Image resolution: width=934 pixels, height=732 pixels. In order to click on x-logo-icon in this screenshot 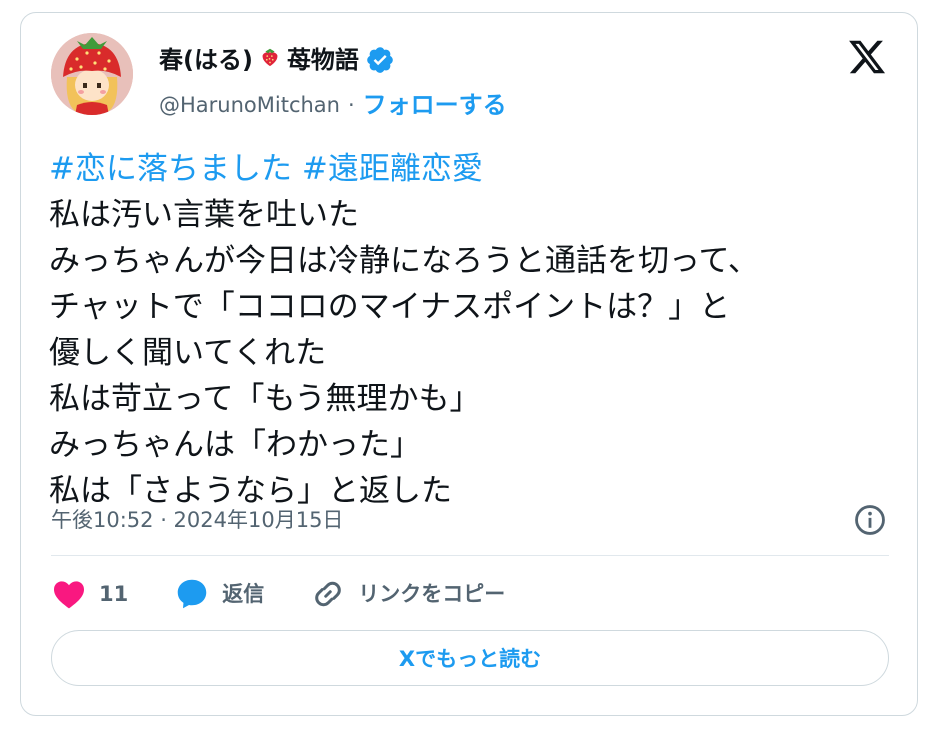, I will do `click(867, 57)`.